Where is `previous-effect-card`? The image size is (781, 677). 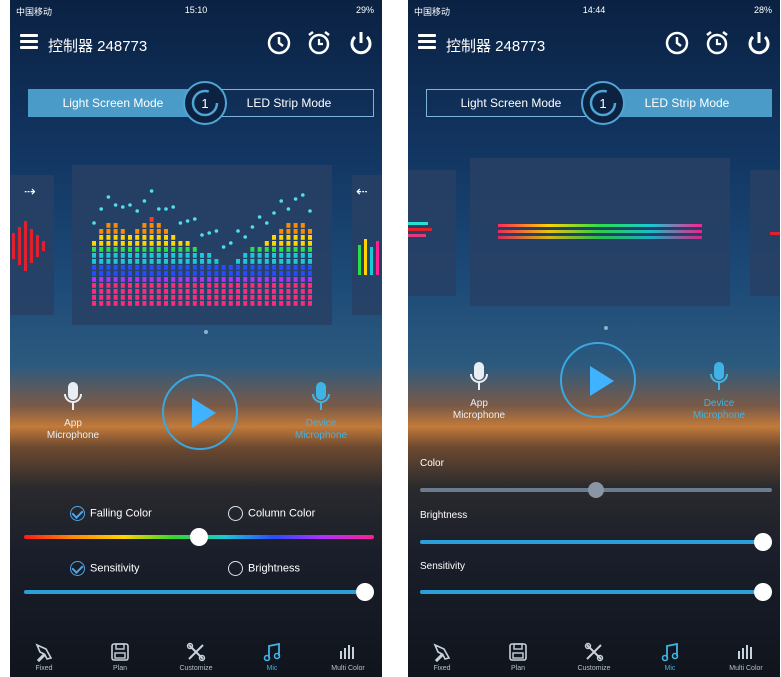
previous-effect-card is located at coordinates (432, 233).